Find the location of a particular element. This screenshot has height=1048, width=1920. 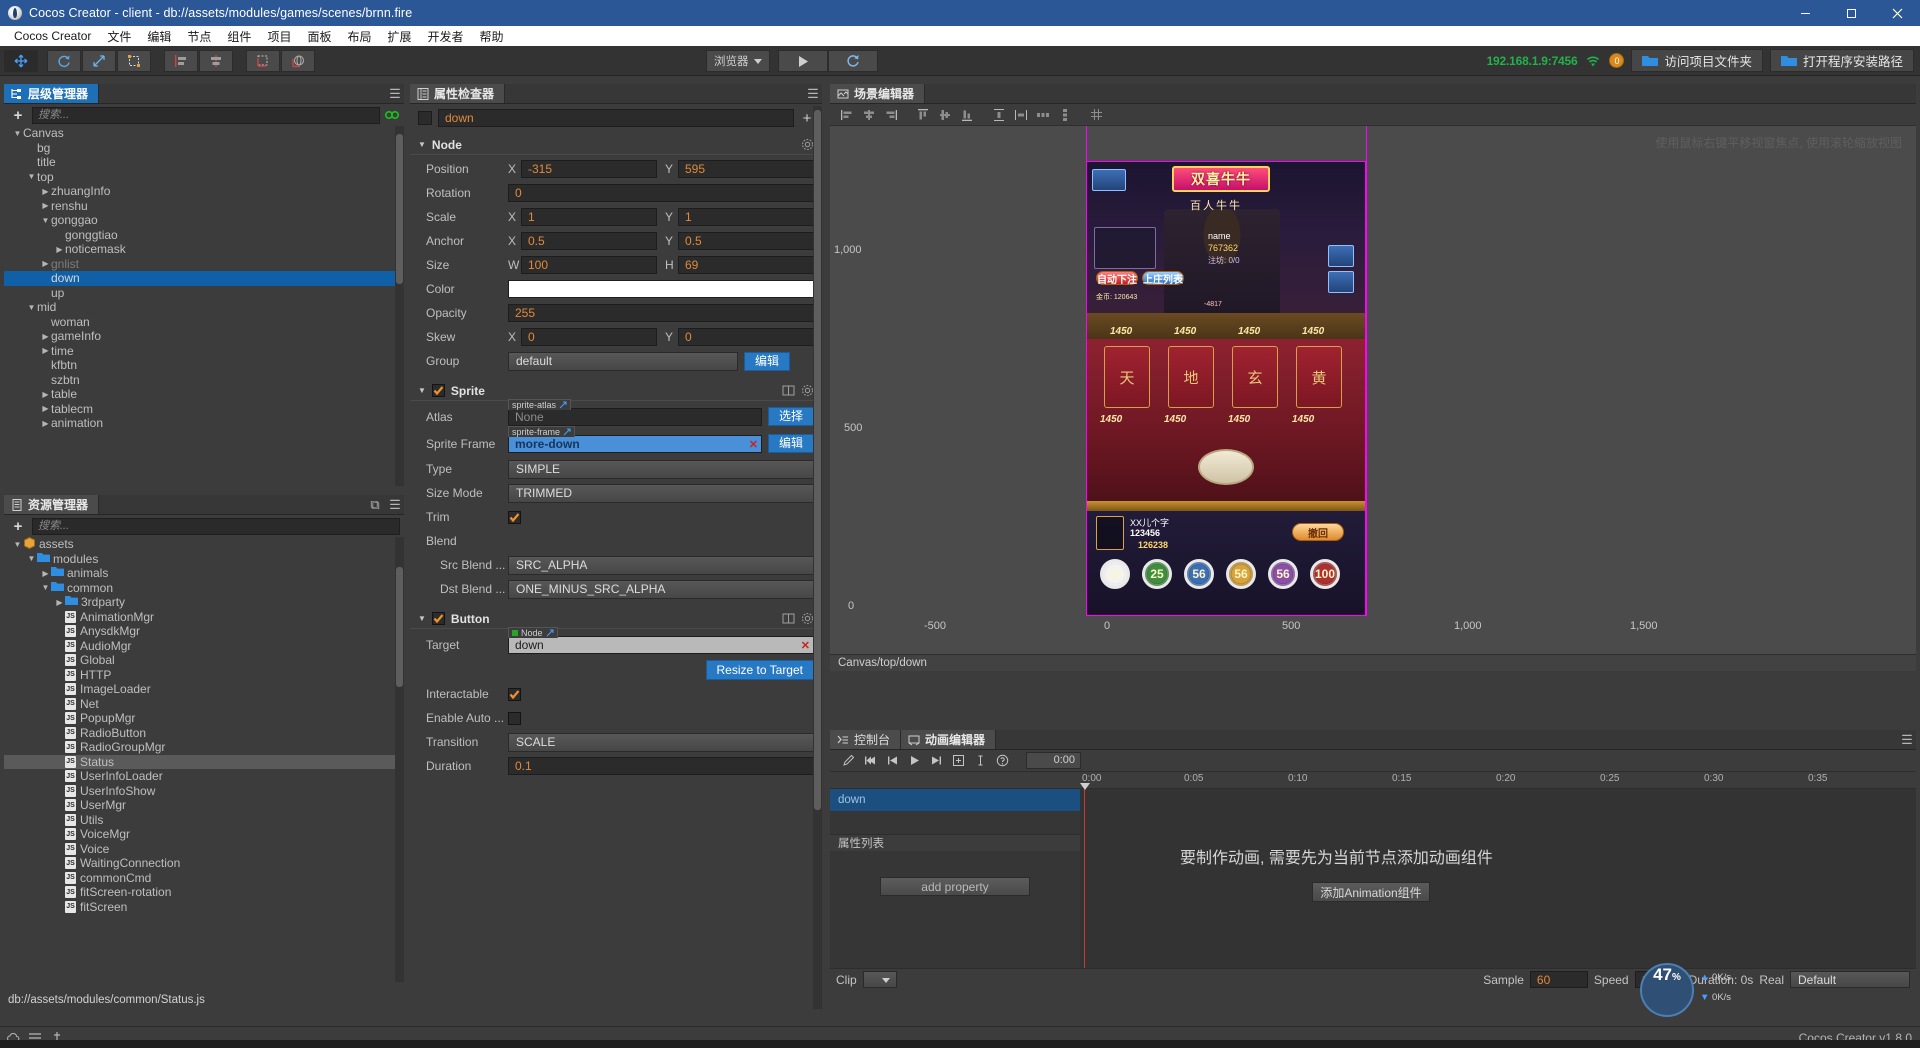

align-right-edge-icon is located at coordinates (890, 115).